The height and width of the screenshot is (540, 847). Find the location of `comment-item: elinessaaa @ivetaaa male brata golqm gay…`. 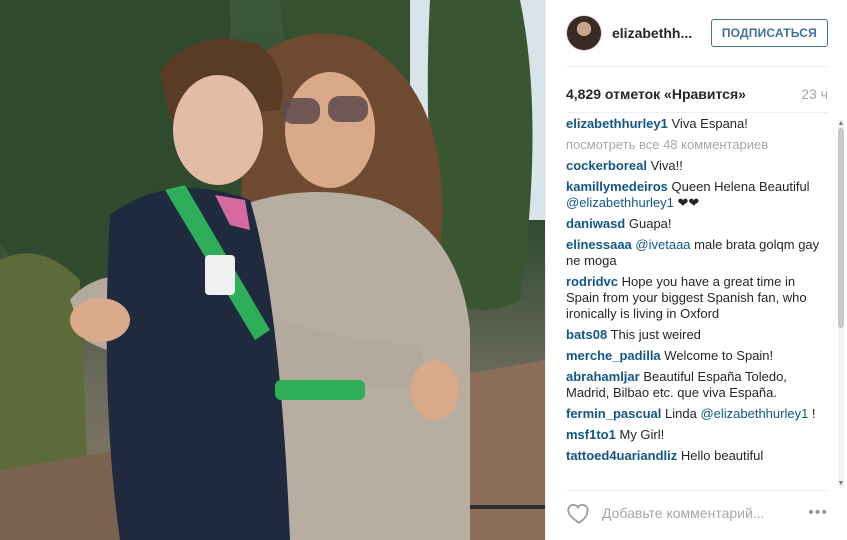

comment-item: elinessaaa @ivetaaa male brata golqm gay… is located at coordinates (694, 253).